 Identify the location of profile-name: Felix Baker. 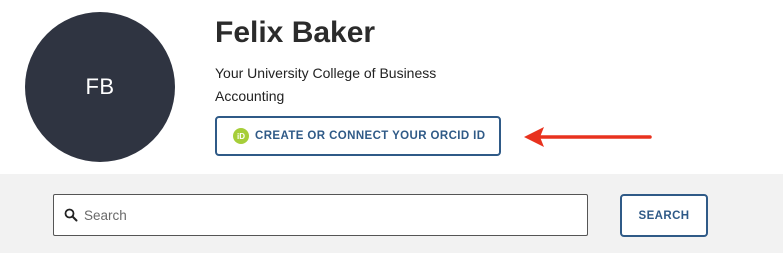
(295, 32).